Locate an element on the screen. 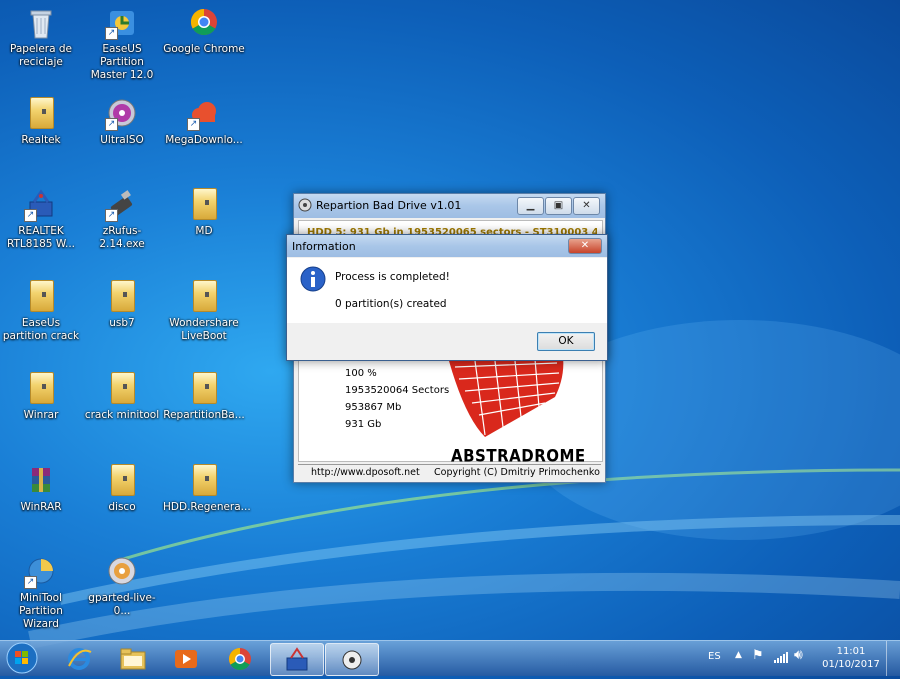  cloud-icon: ↗ is located at coordinates (204, 114).